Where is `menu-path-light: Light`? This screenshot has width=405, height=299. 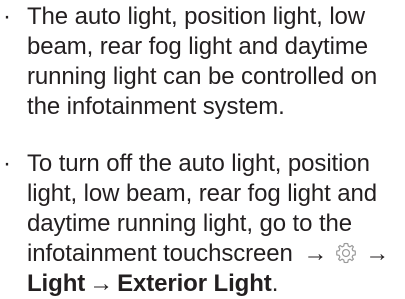 menu-path-light: Light is located at coordinates (56, 283).